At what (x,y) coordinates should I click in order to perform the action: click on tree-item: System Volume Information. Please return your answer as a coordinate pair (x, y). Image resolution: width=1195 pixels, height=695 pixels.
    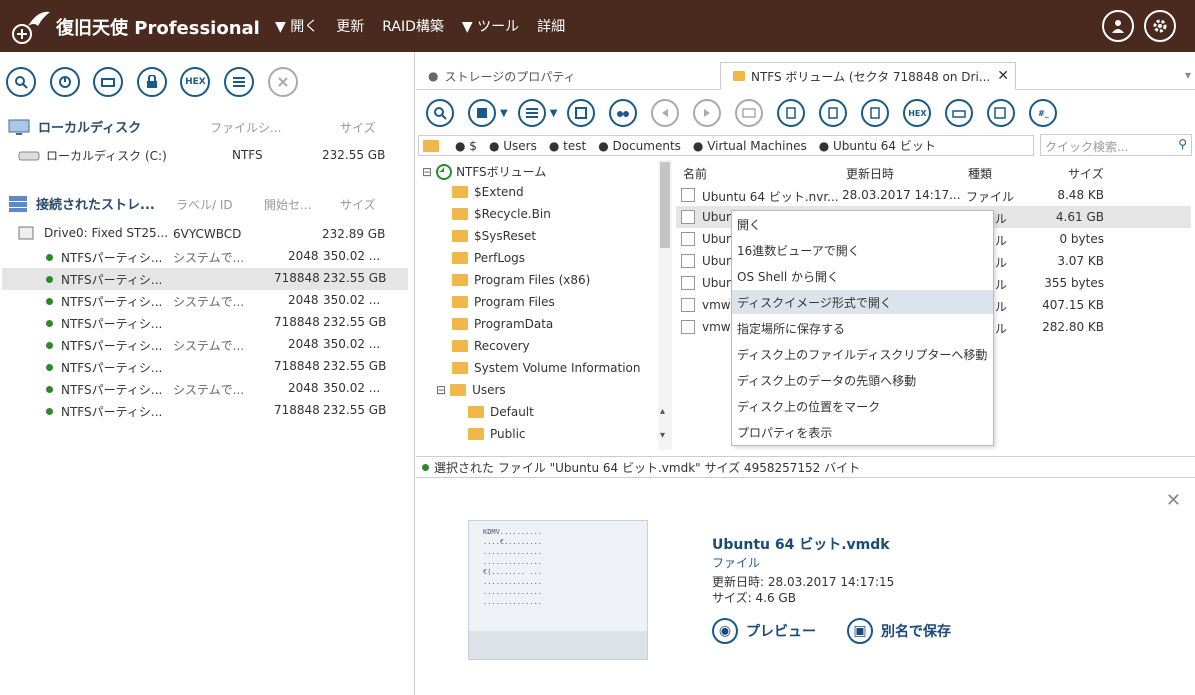
    Looking at the image, I should click on (546, 368).